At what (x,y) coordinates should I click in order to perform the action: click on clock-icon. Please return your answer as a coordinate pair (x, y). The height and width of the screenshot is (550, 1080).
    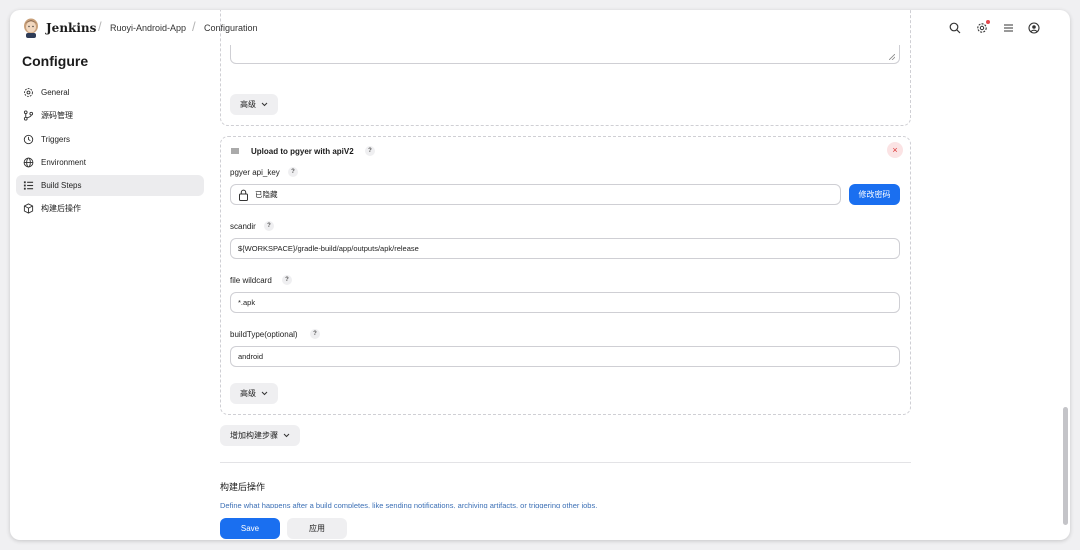
    Looking at the image, I should click on (28, 140).